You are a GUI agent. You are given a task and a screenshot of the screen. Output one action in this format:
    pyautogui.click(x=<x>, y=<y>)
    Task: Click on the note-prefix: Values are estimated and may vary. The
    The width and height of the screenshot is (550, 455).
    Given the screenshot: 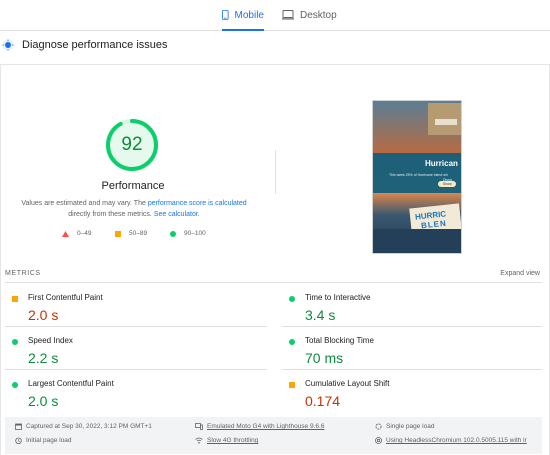 What is the action you would take?
    pyautogui.click(x=84, y=203)
    